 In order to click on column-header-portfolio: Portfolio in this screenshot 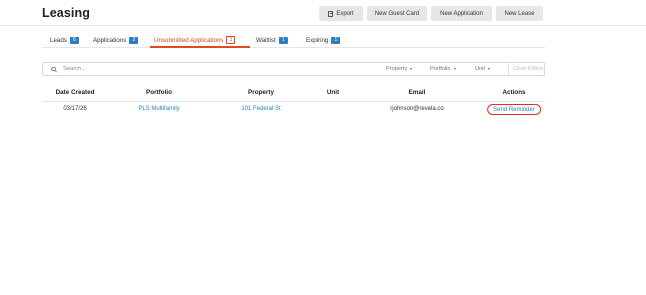, I will do `click(159, 92)`.